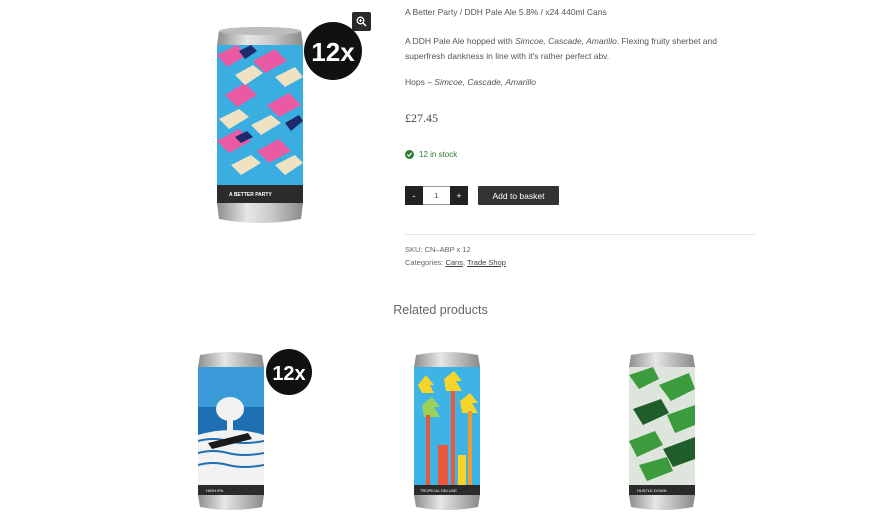  Describe the element at coordinates (486, 262) in the screenshot. I see `category-link-trade-shop: Trade Shop` at that location.